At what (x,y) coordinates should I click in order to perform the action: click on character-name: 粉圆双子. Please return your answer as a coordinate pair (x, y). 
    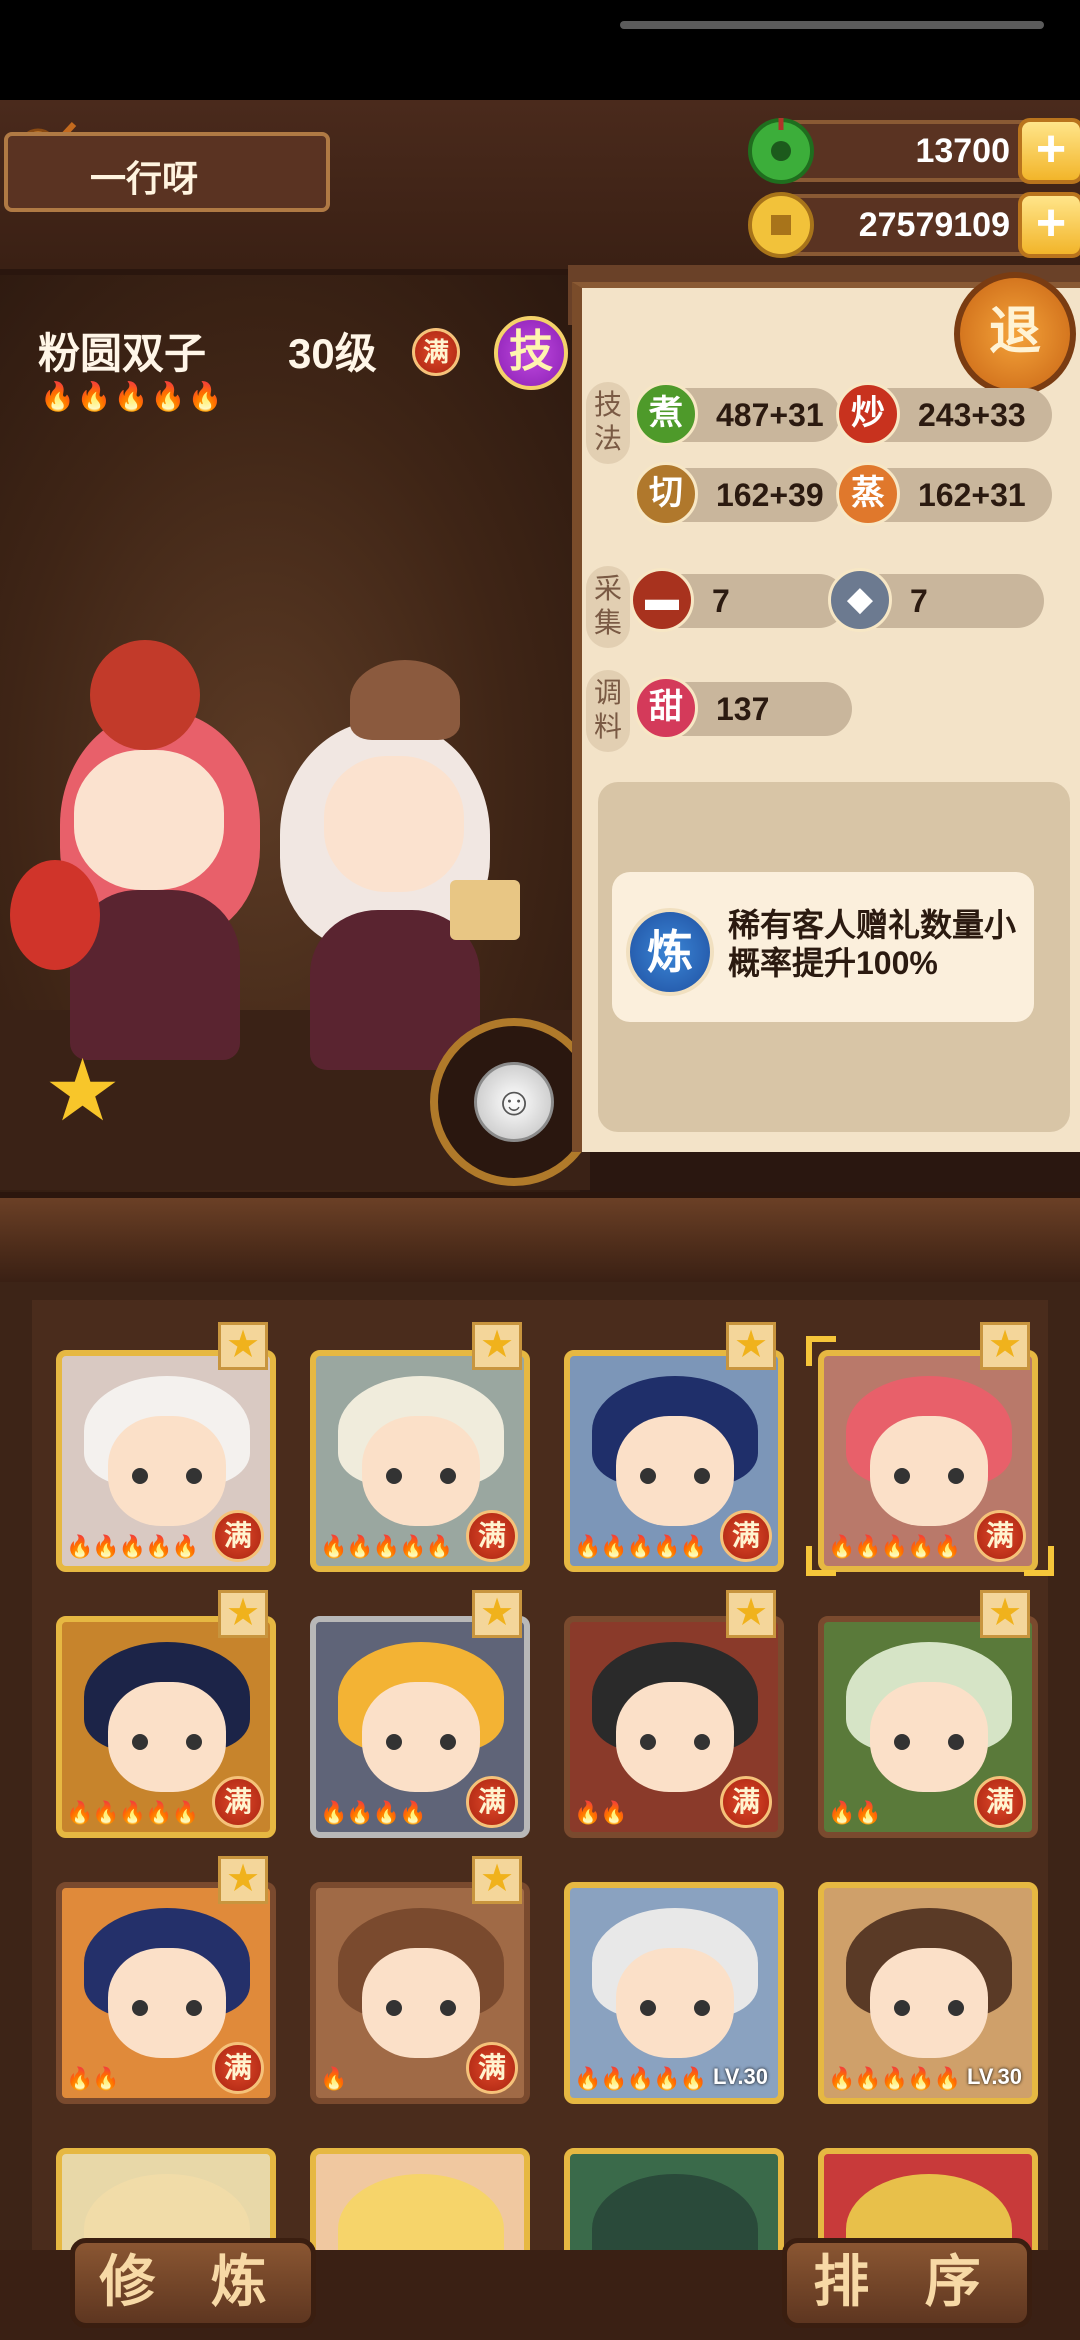
    Looking at the image, I should click on (122, 353).